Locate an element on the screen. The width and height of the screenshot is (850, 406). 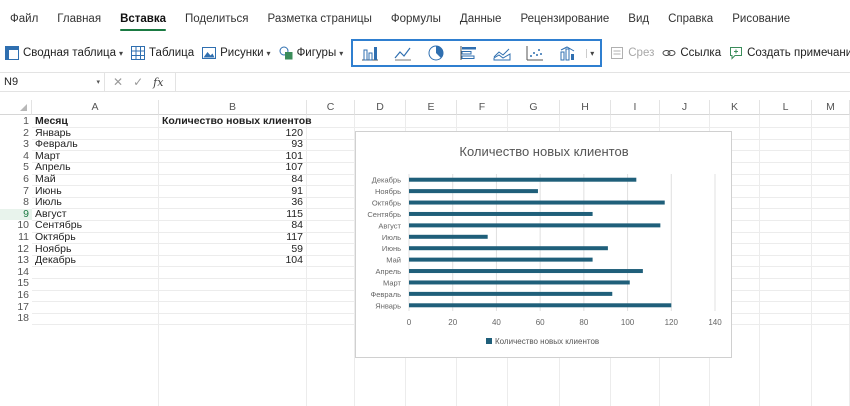
slicer-icon is located at coordinates (617, 53).